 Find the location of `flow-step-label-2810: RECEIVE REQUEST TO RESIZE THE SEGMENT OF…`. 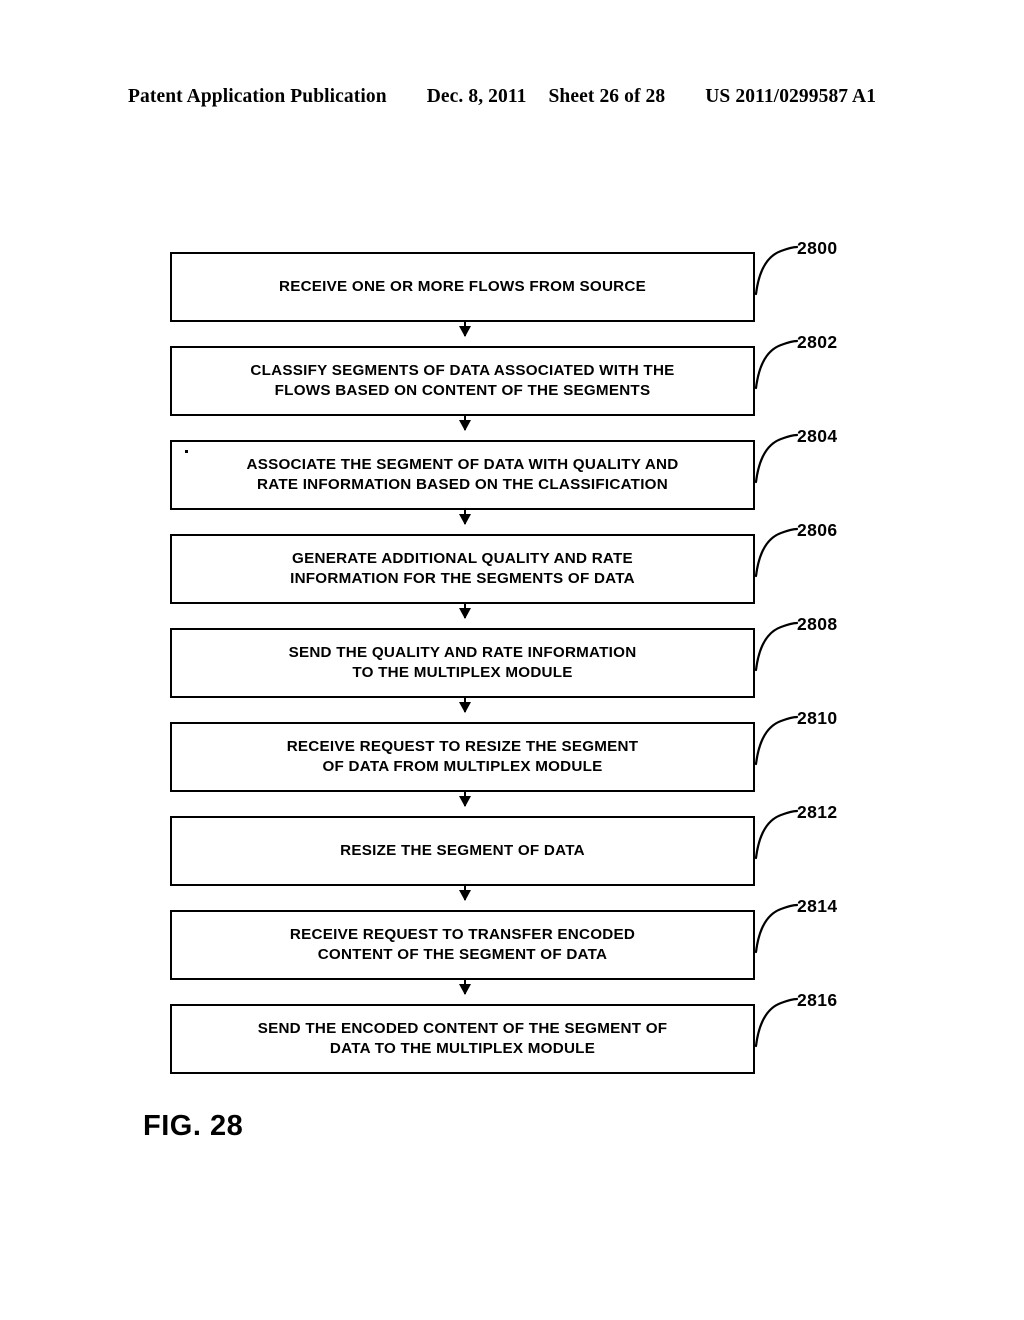

flow-step-label-2810: RECEIVE REQUEST TO RESIZE THE SEGMENT OF… is located at coordinates (462, 756).